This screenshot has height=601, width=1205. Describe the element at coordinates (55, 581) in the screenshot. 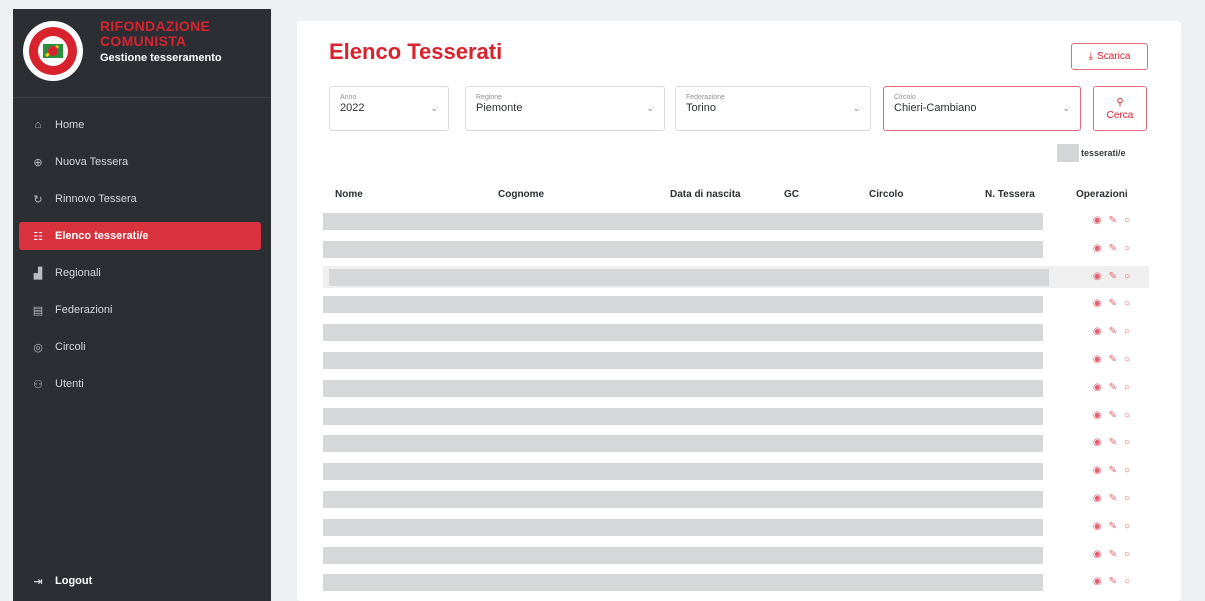

I see `logout-button: ⇥ Logout` at that location.